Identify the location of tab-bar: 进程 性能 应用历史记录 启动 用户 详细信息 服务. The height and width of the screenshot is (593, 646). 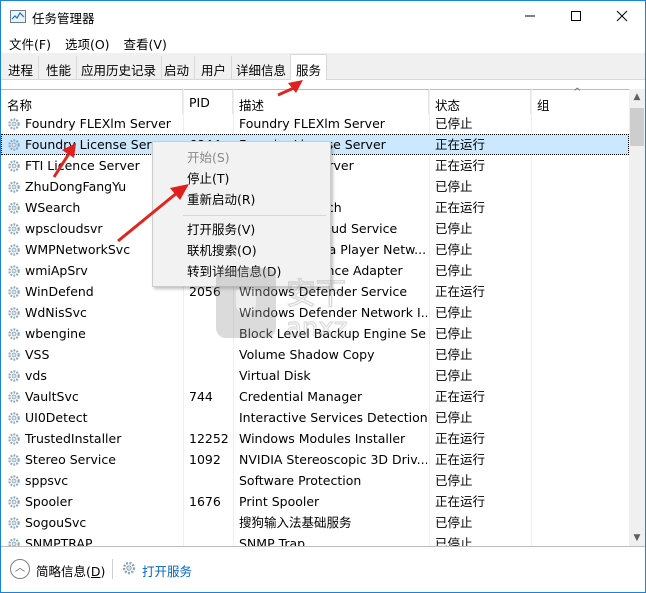
(323, 67).